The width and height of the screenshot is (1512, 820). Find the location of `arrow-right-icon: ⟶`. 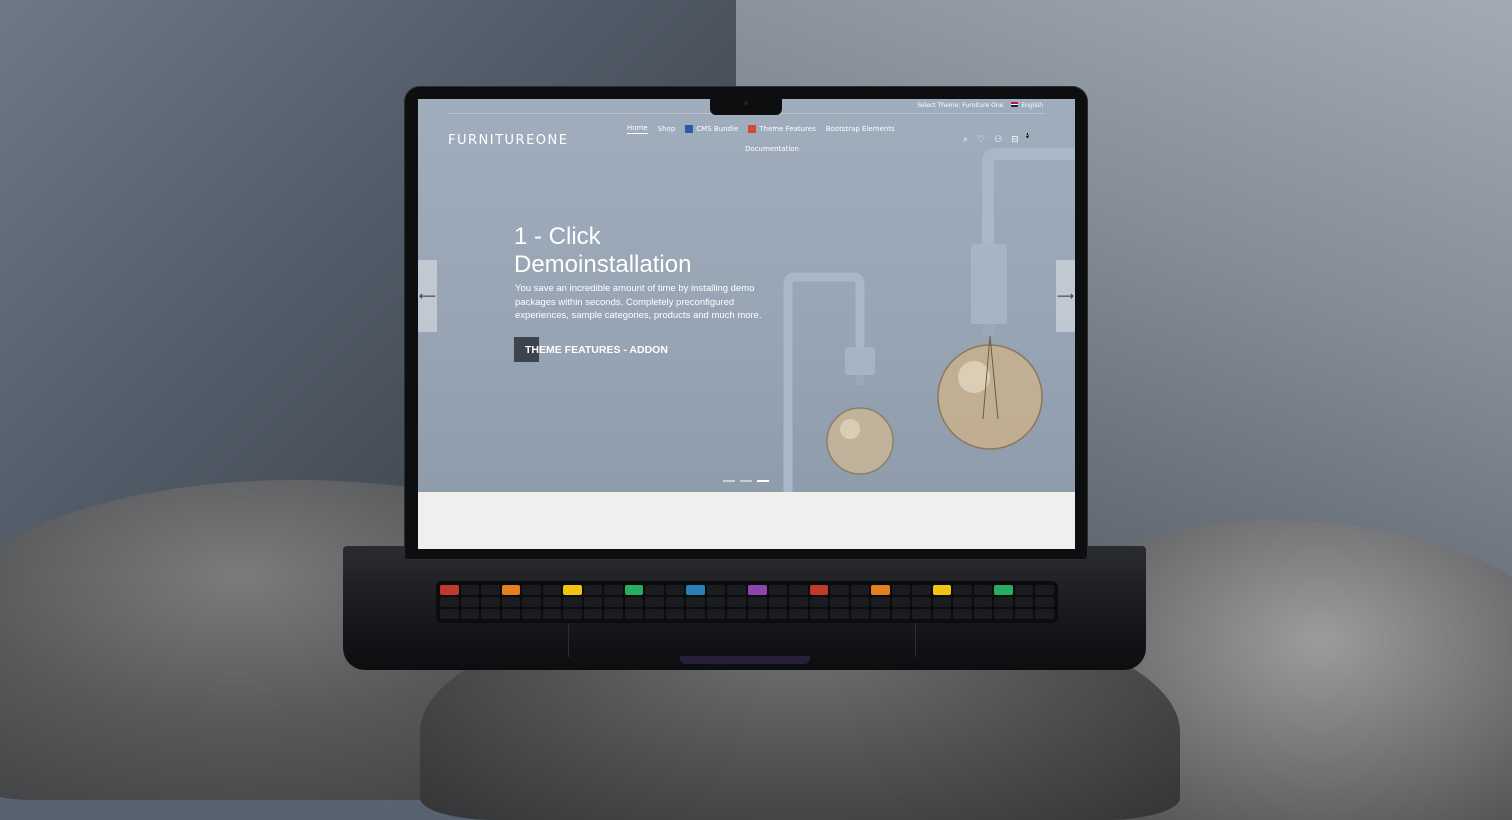

arrow-right-icon: ⟶ is located at coordinates (1065, 296).